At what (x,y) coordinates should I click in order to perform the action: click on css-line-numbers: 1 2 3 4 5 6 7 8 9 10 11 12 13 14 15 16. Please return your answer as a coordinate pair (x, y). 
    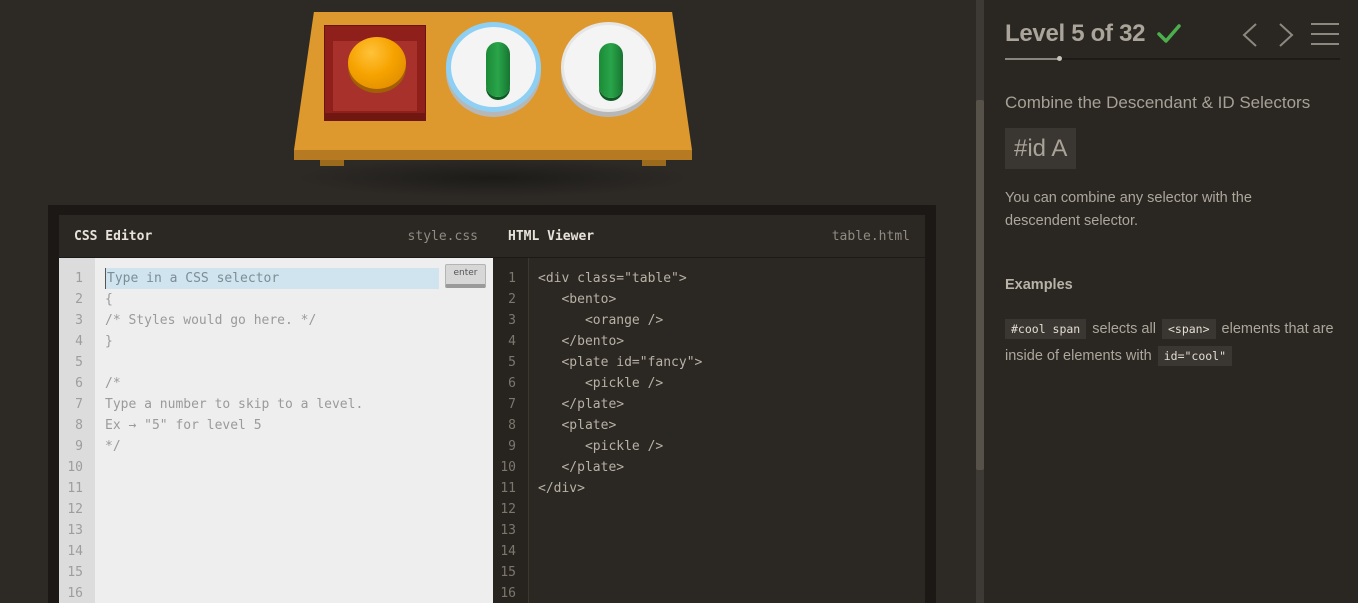
    Looking at the image, I should click on (77, 430).